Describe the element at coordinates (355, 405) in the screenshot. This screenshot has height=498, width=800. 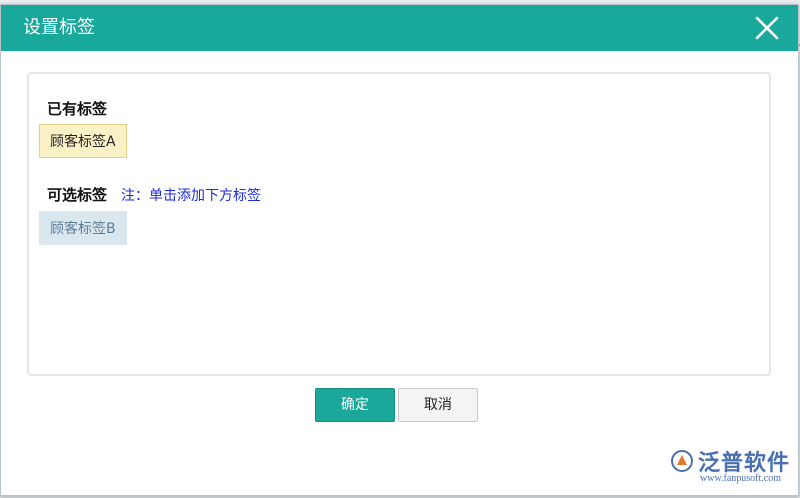
I see `confirm-button: 确定` at that location.